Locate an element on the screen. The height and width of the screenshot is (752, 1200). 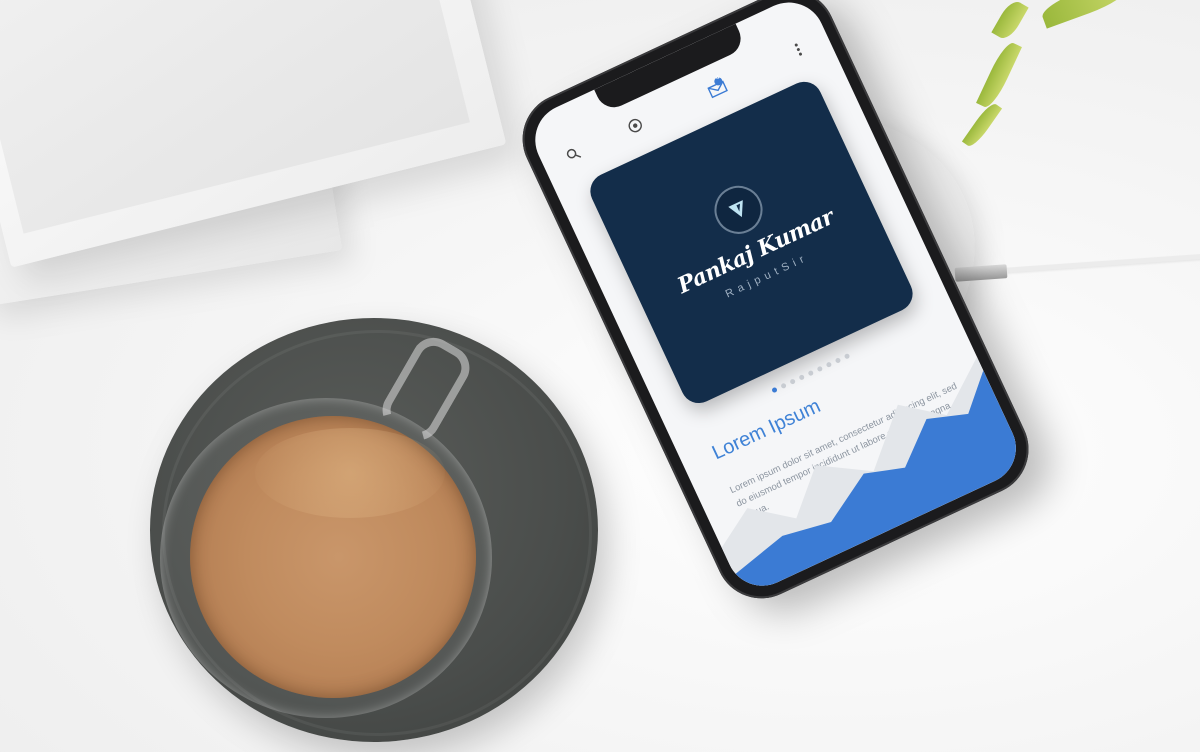
logo-icon is located at coordinates (738, 209).